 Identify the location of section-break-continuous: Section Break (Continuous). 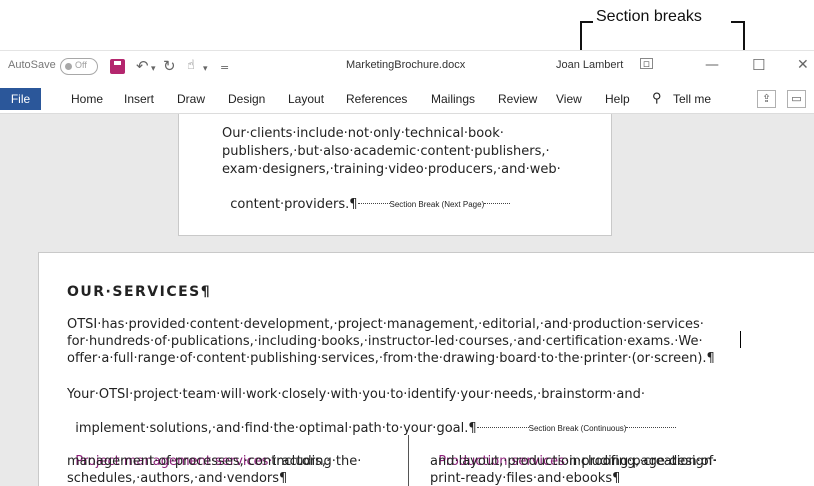
(577, 428).